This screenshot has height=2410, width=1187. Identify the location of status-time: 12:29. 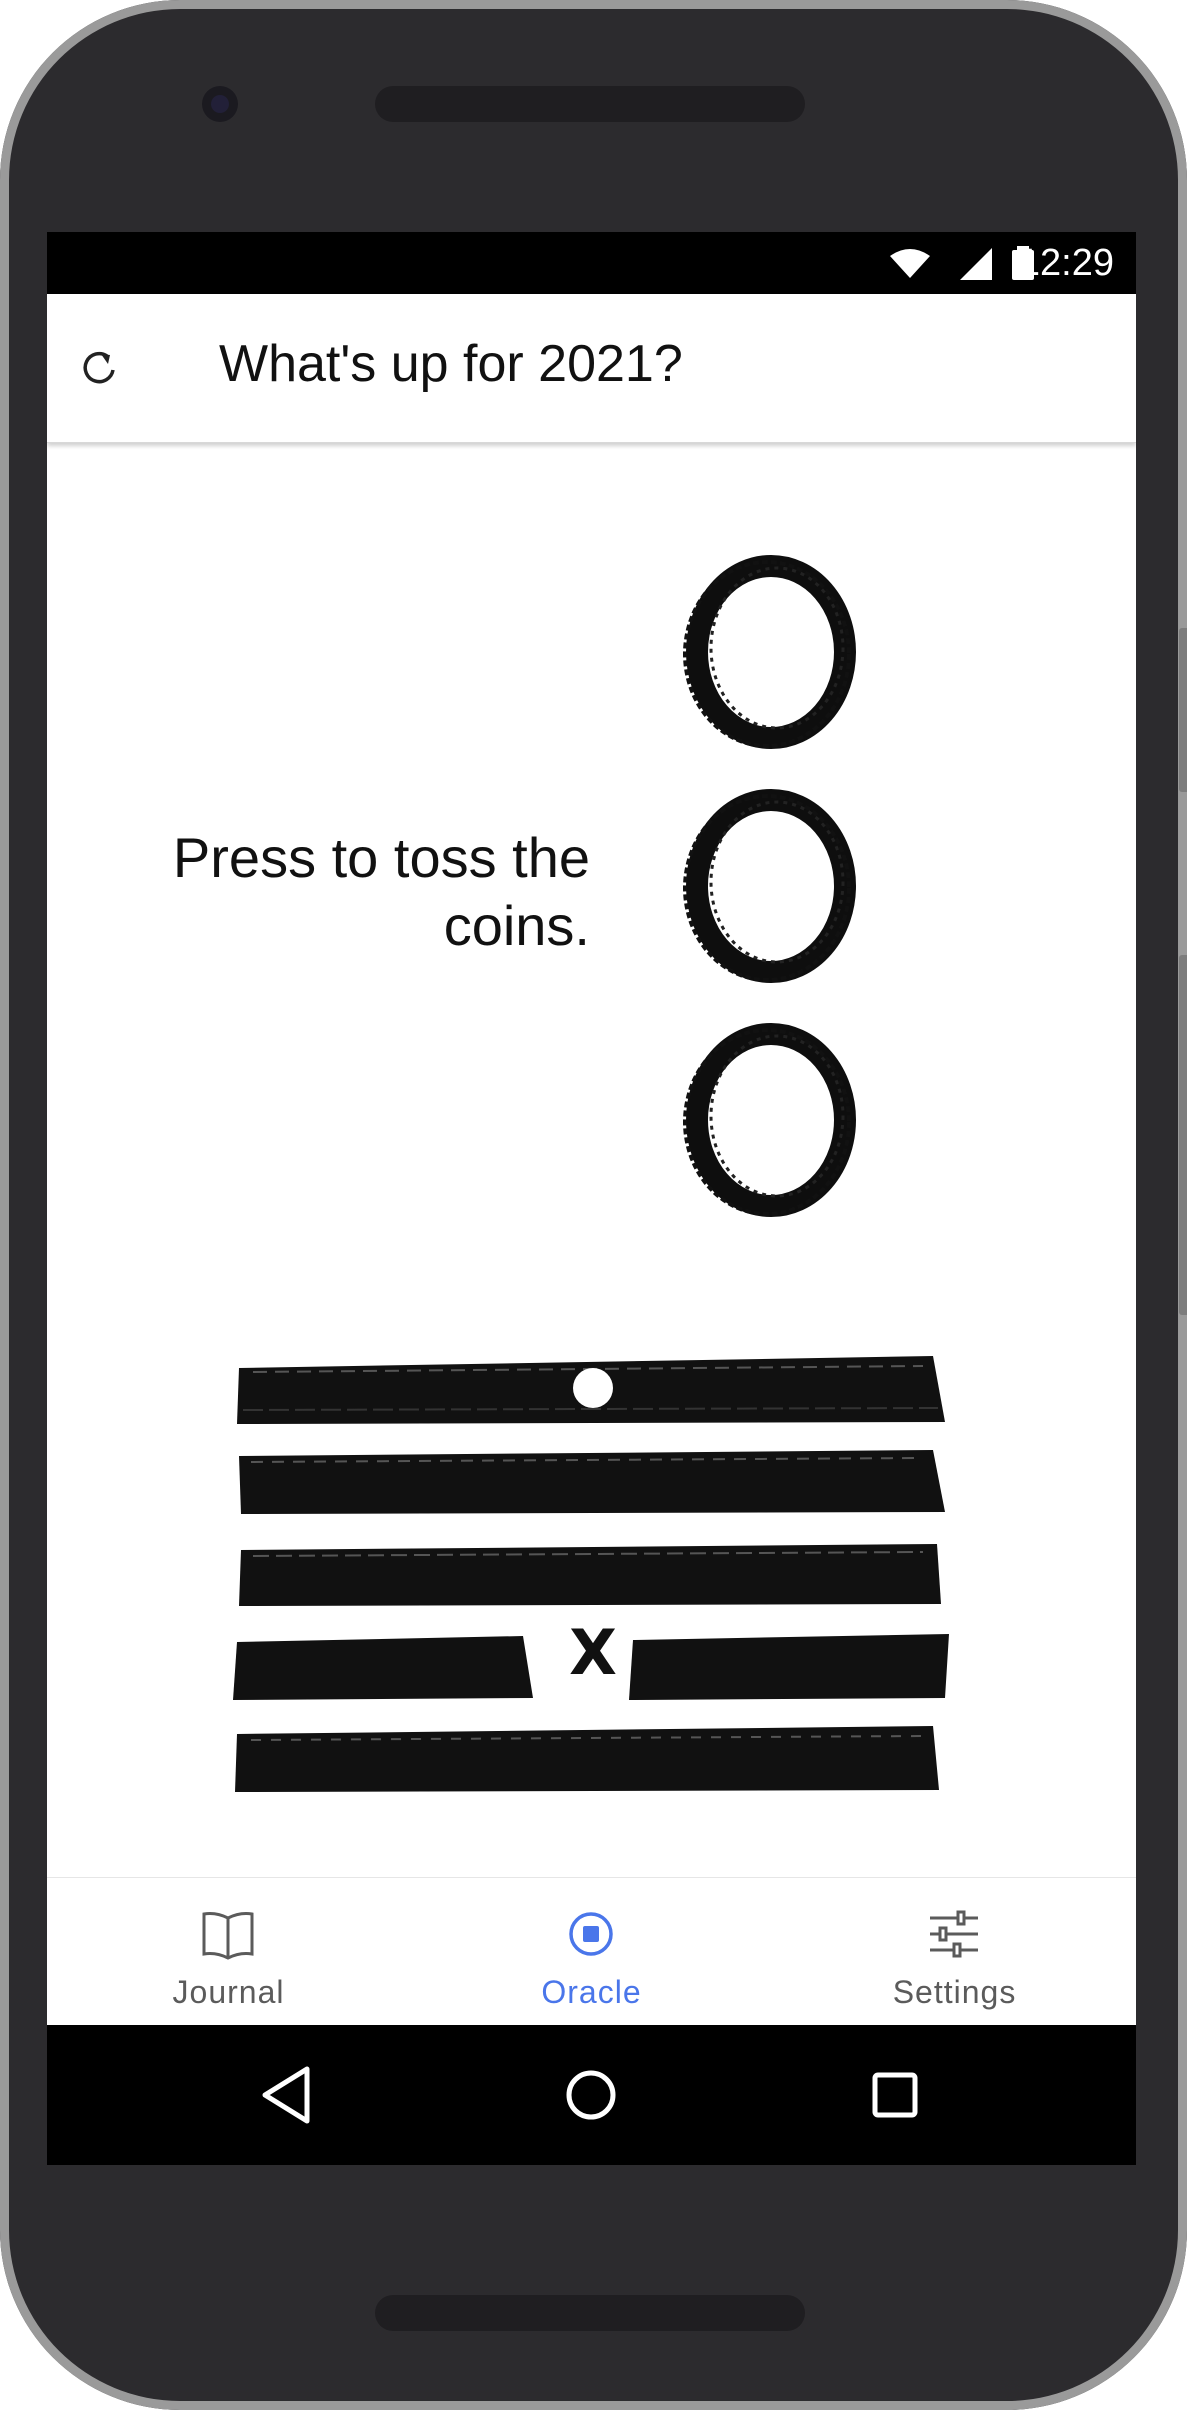
(1066, 263).